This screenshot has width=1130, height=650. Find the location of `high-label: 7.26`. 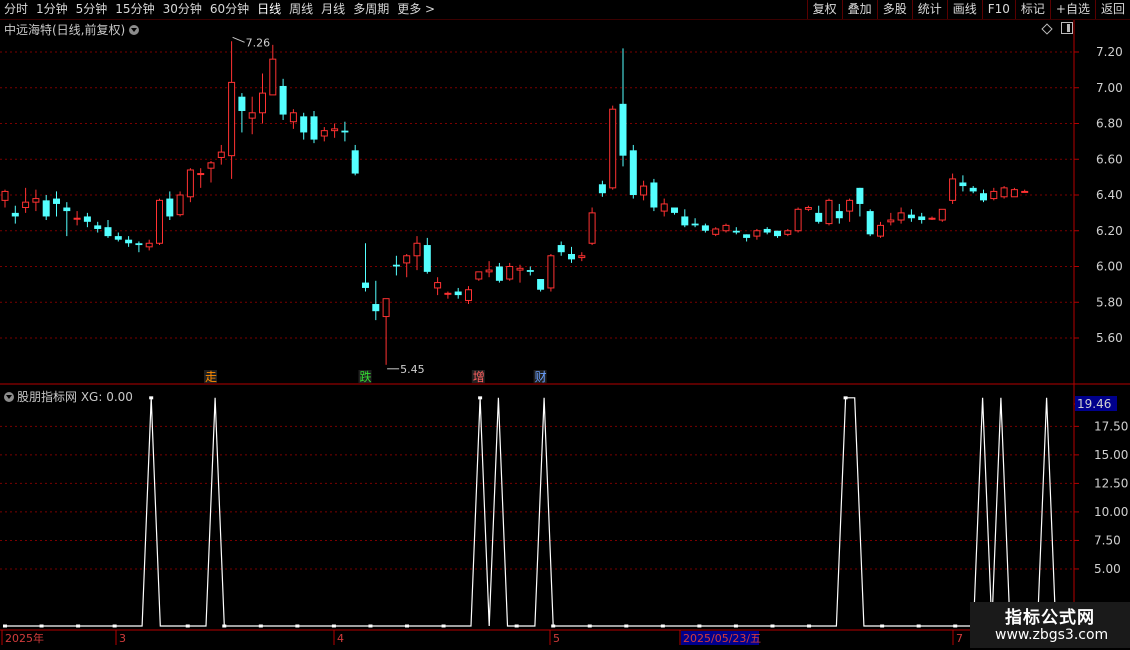

high-label: 7.26 is located at coordinates (258, 42).